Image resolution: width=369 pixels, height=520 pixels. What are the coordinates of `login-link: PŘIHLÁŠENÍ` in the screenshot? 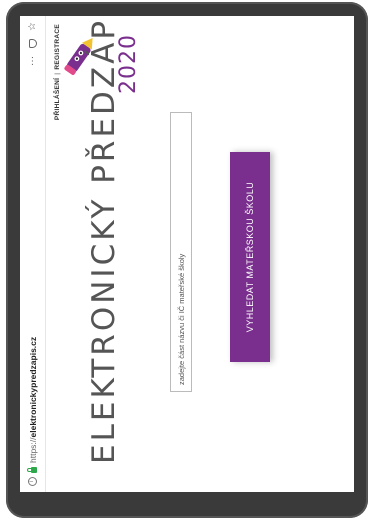 It's located at (57, 99).